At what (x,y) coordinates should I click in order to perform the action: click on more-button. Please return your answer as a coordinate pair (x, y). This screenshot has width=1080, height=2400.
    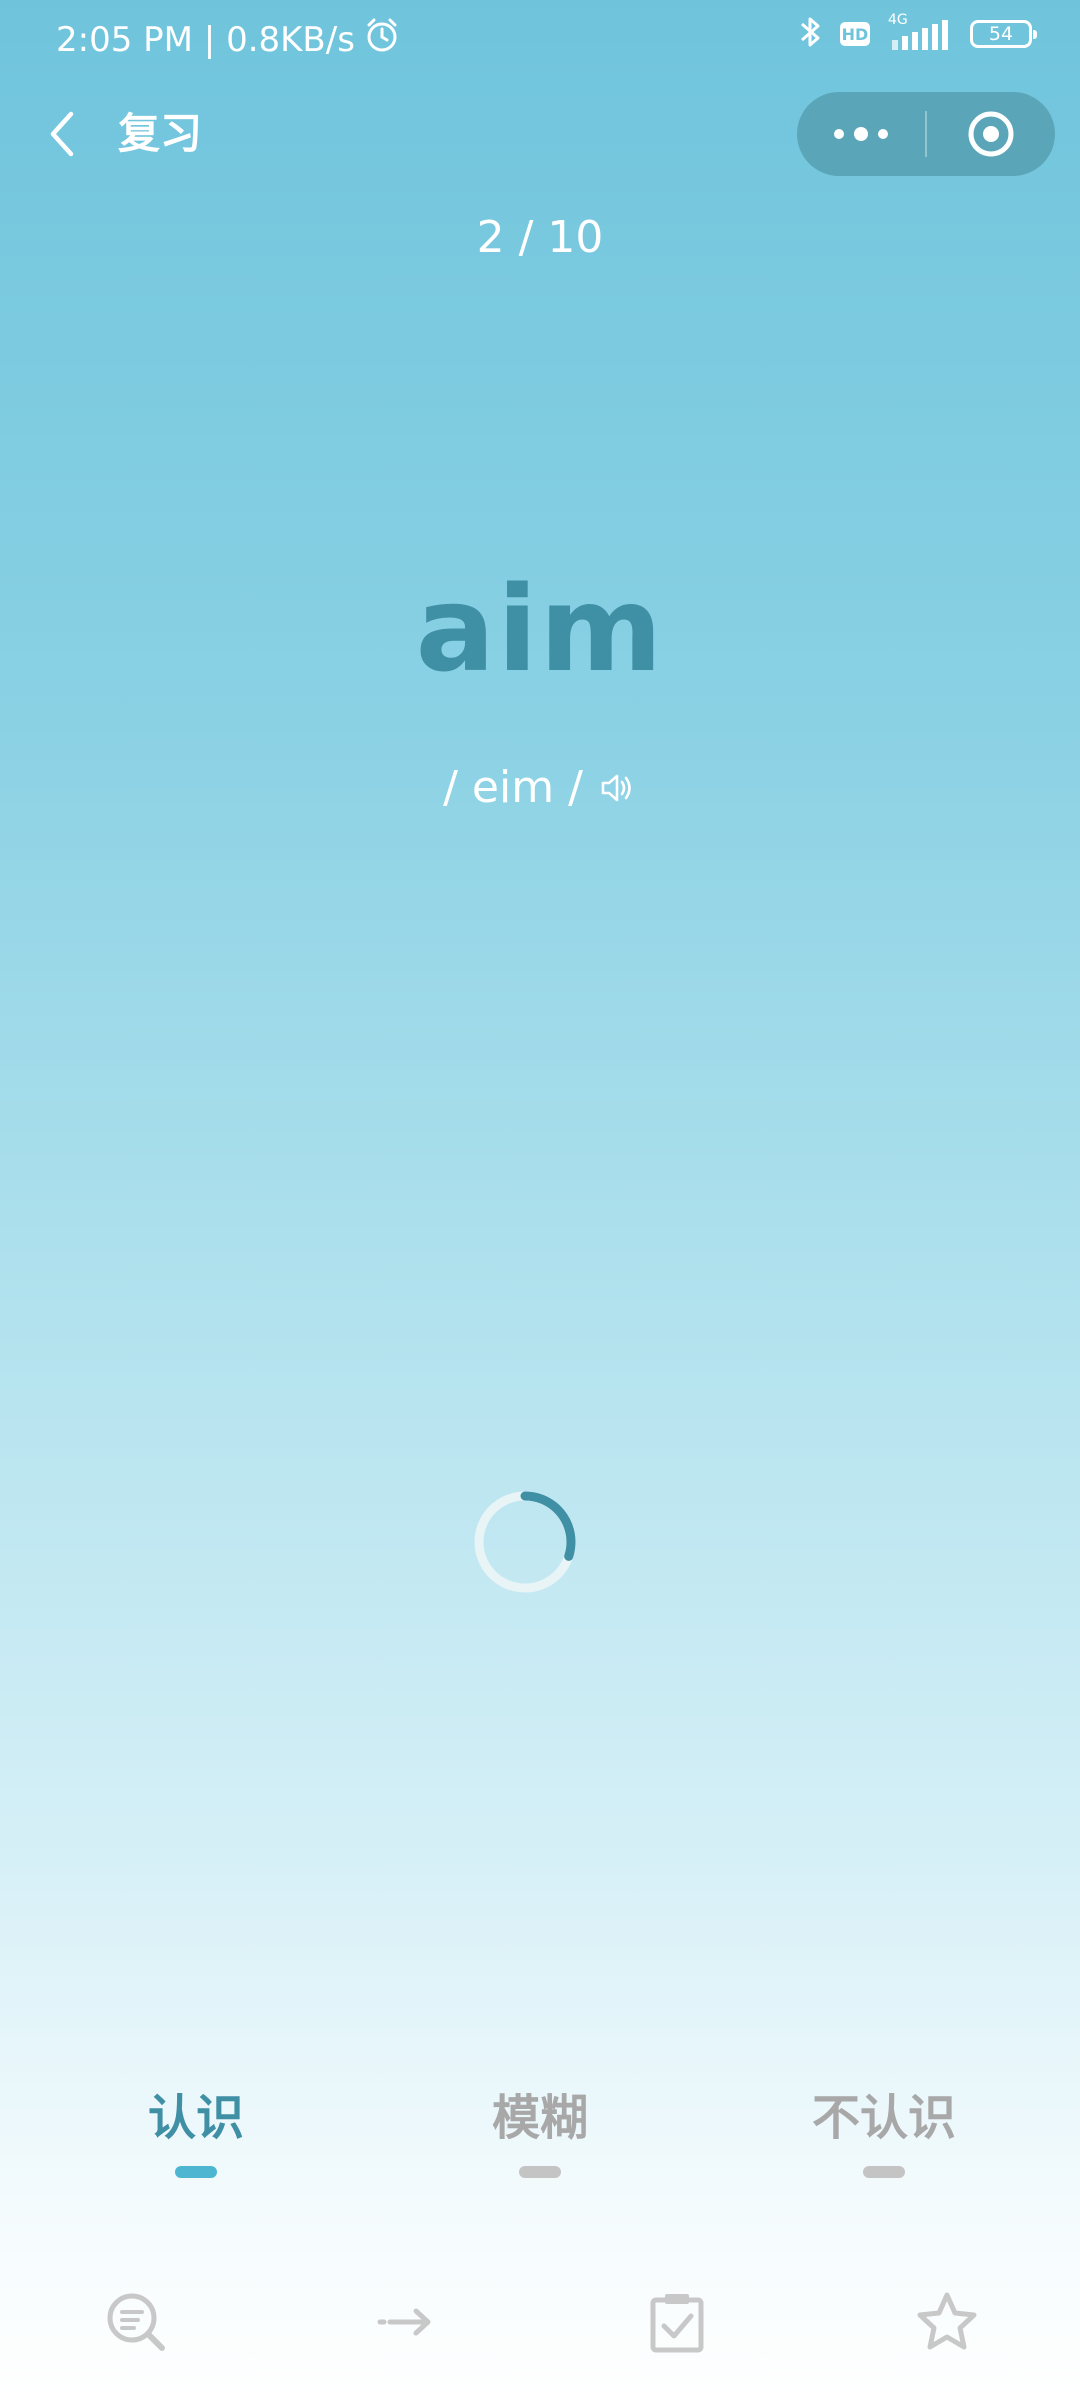
    Looking at the image, I should click on (861, 134).